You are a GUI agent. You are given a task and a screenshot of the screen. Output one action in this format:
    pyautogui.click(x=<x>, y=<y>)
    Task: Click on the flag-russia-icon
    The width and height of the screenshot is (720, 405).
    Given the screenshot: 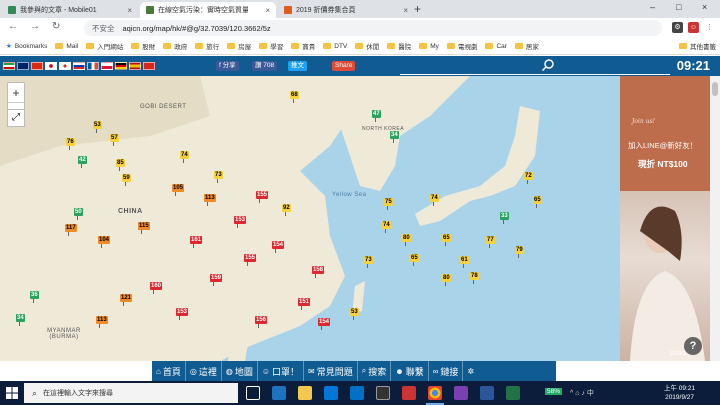 What is the action you would take?
    pyautogui.click(x=79, y=66)
    